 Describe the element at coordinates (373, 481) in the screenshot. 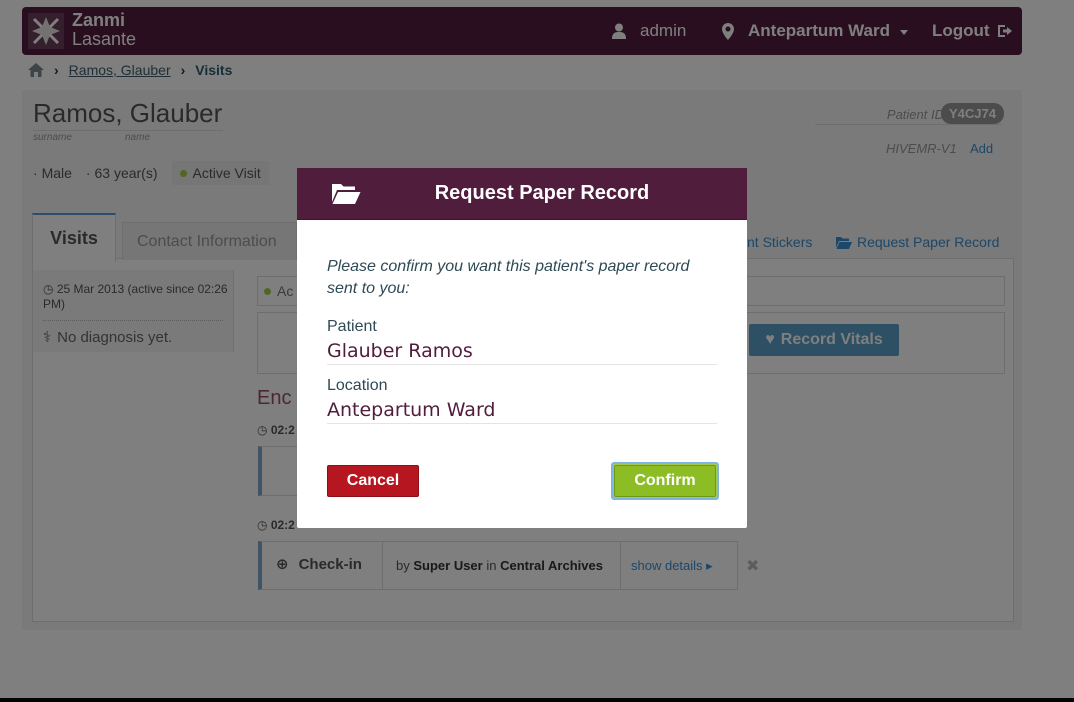

I see `cancel-button: Cancel` at that location.